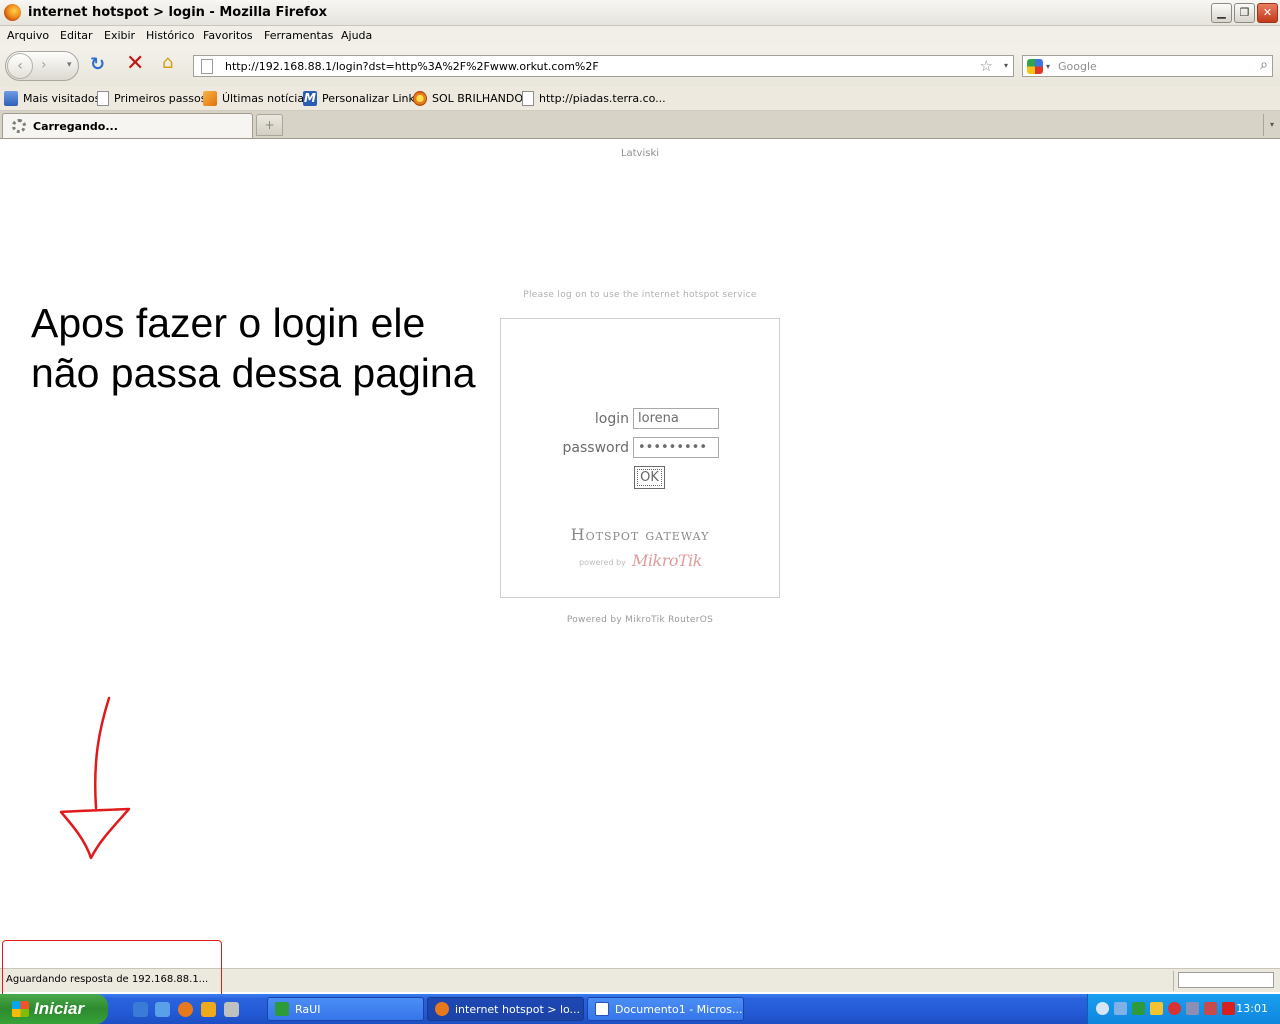  What do you see at coordinates (676, 447) in the screenshot?
I see `password-input` at bounding box center [676, 447].